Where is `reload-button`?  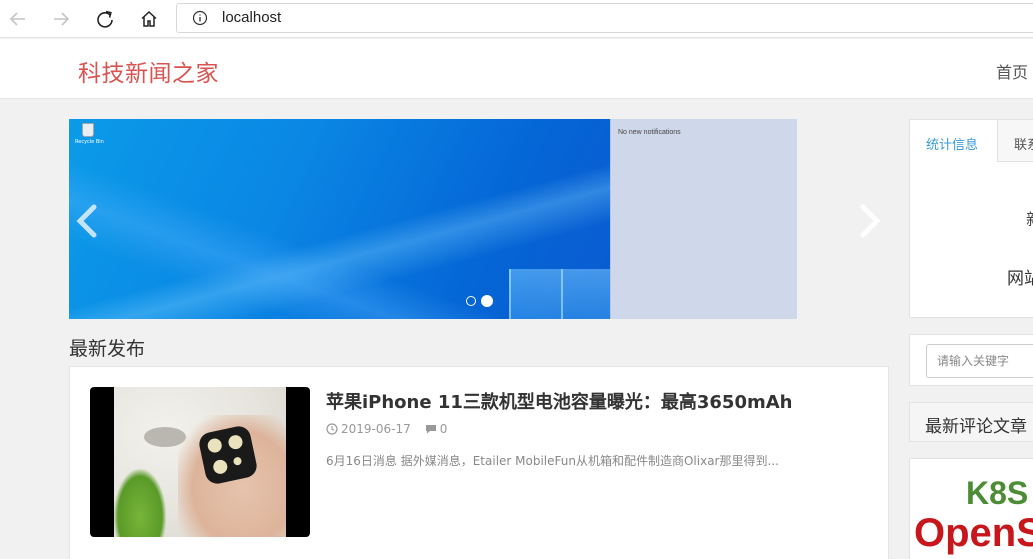 reload-button is located at coordinates (105, 19).